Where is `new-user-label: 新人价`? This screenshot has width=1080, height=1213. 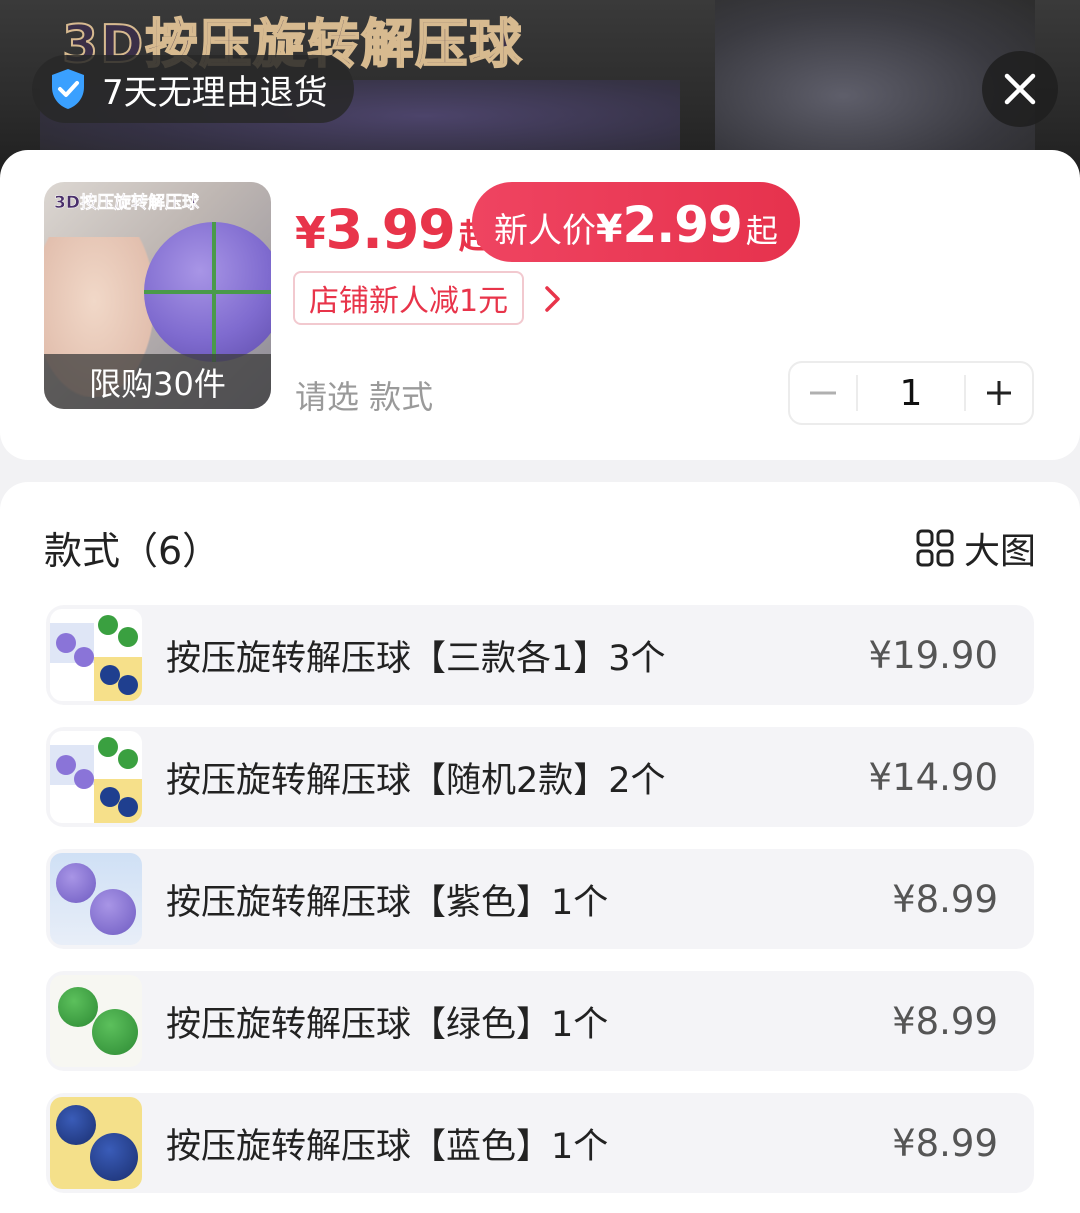 new-user-label: 新人价 is located at coordinates (545, 231).